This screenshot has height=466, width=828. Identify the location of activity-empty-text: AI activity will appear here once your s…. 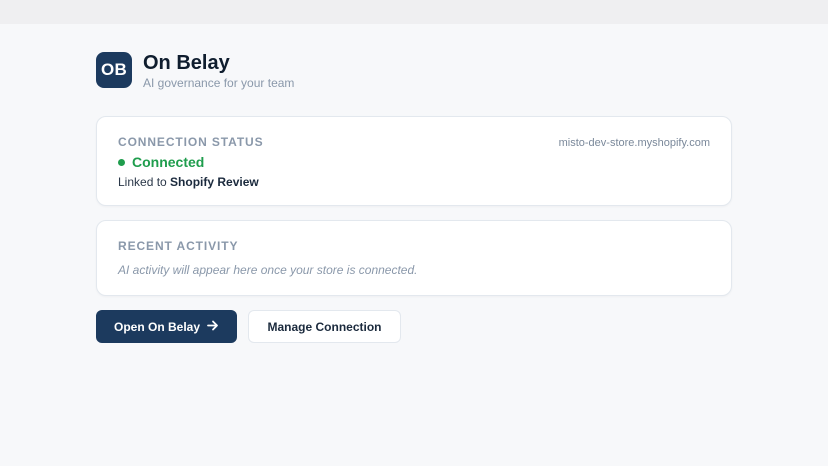
(268, 270).